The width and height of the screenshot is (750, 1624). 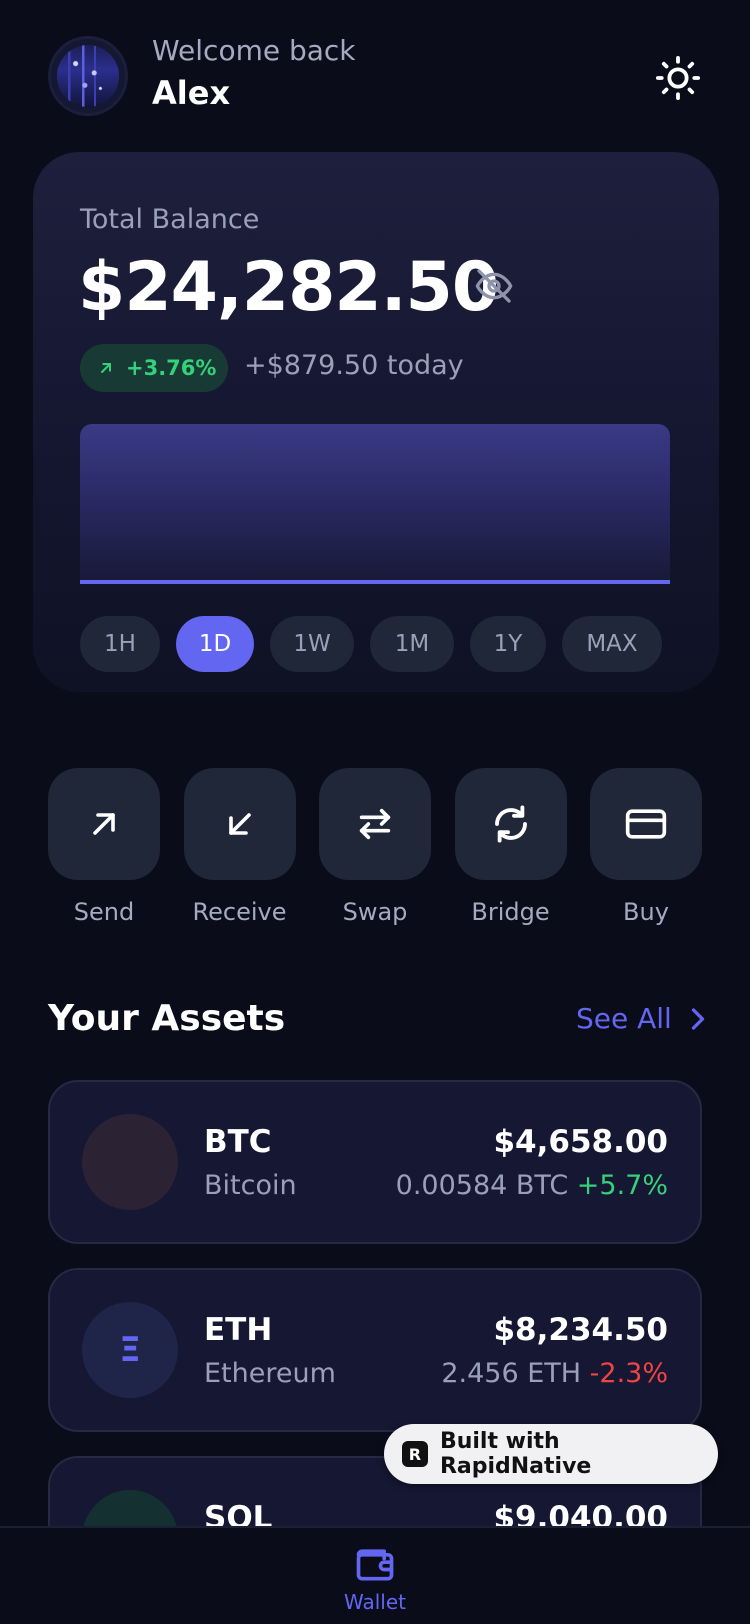 I want to click on range-1y: 1Y, so click(x=508, y=644).